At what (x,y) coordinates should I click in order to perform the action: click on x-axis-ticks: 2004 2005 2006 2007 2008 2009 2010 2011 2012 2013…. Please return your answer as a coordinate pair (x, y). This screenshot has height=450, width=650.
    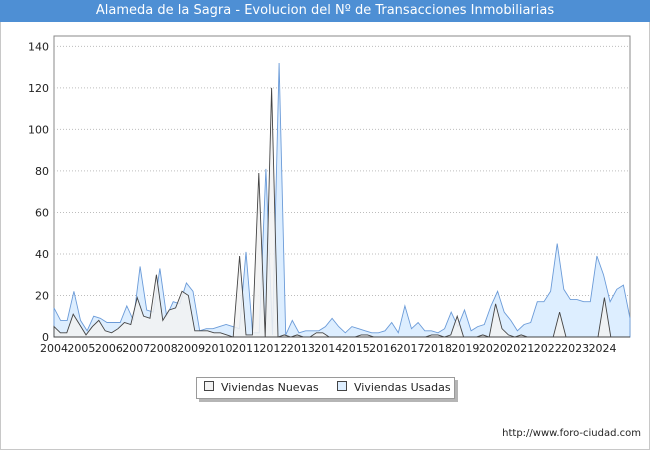
    Looking at the image, I should click on (328, 348).